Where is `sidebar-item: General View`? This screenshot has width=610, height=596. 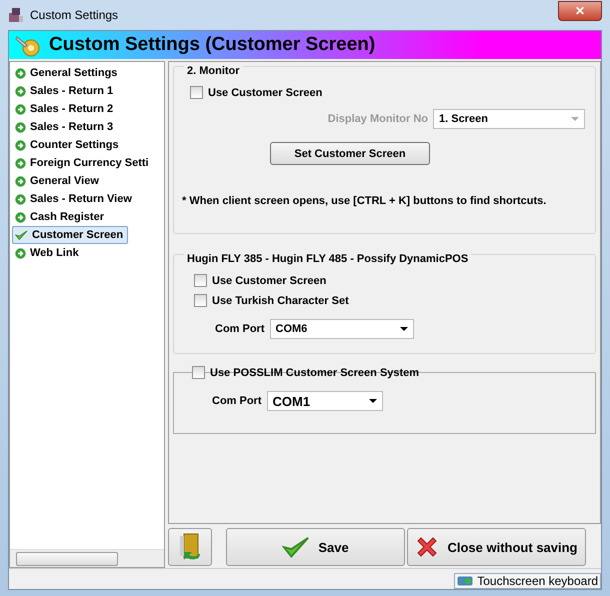 sidebar-item: General View is located at coordinates (87, 181).